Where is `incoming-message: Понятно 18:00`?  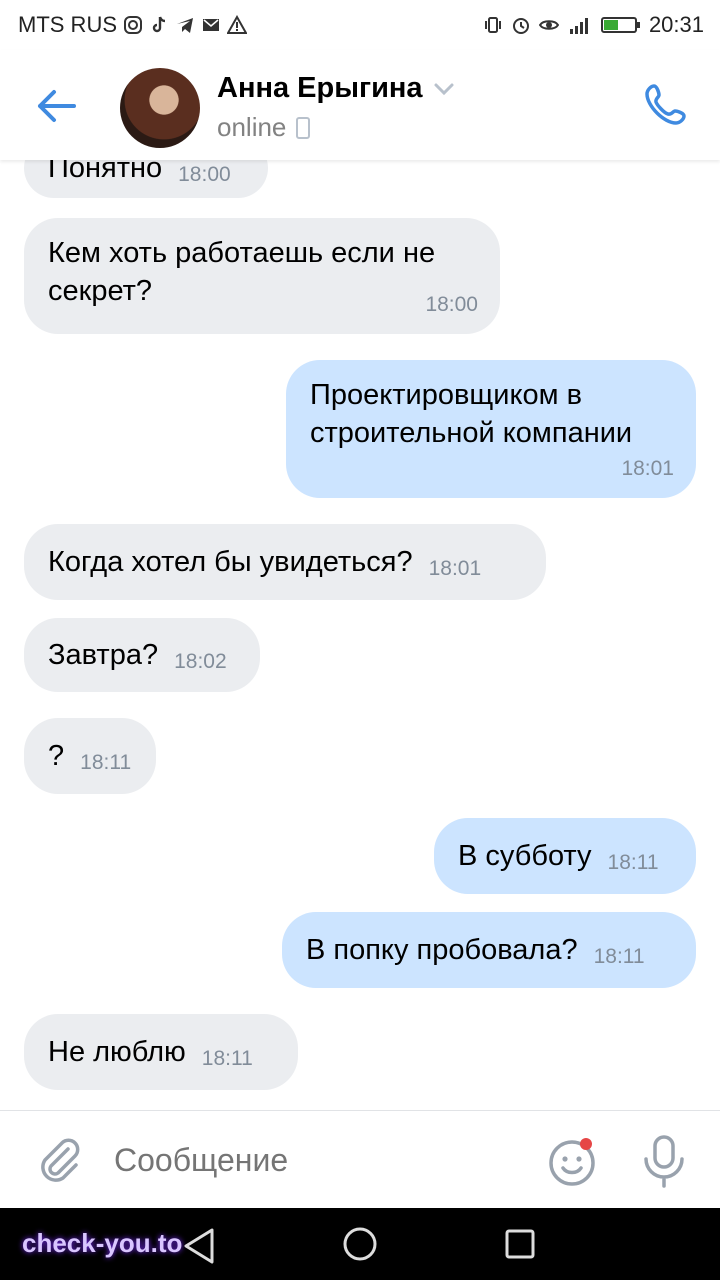
incoming-message: Понятно 18:00 is located at coordinates (146, 179).